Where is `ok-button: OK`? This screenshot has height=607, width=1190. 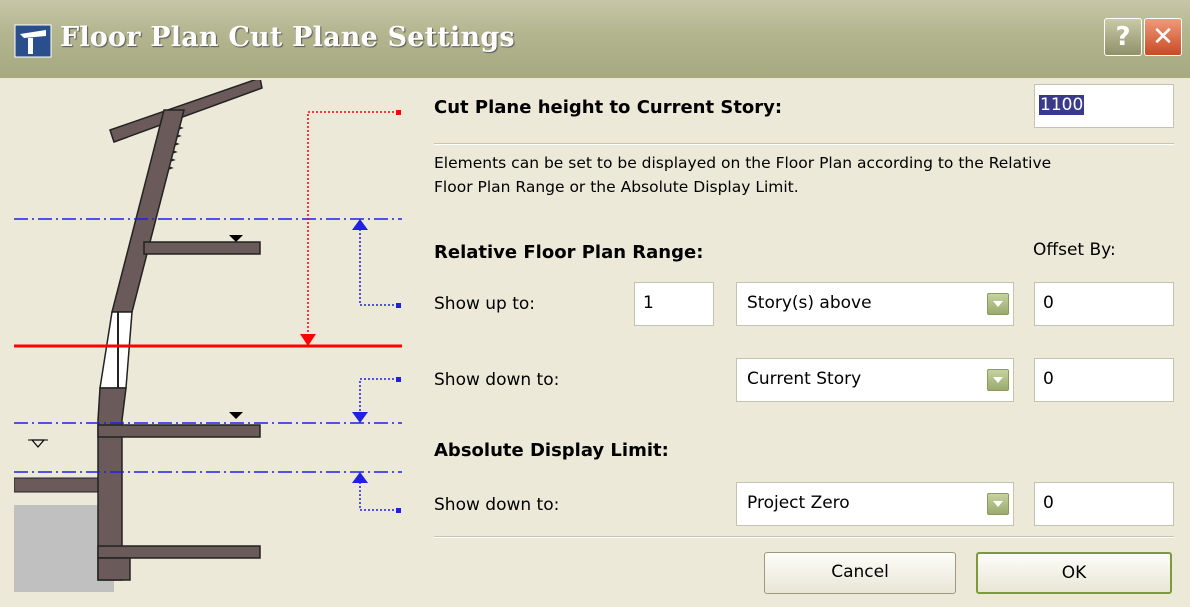
ok-button: OK is located at coordinates (1074, 573).